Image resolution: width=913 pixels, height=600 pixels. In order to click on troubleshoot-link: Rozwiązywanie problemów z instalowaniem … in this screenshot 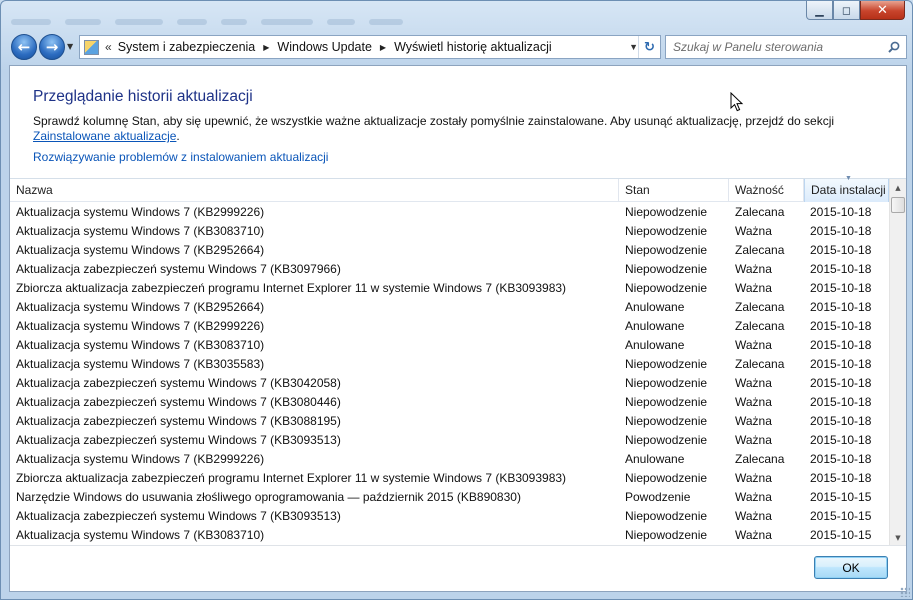, I will do `click(180, 157)`.